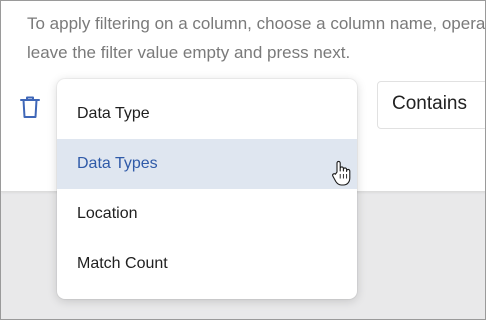  Describe the element at coordinates (207, 264) in the screenshot. I see `menu-item-match-count: Match Count` at that location.